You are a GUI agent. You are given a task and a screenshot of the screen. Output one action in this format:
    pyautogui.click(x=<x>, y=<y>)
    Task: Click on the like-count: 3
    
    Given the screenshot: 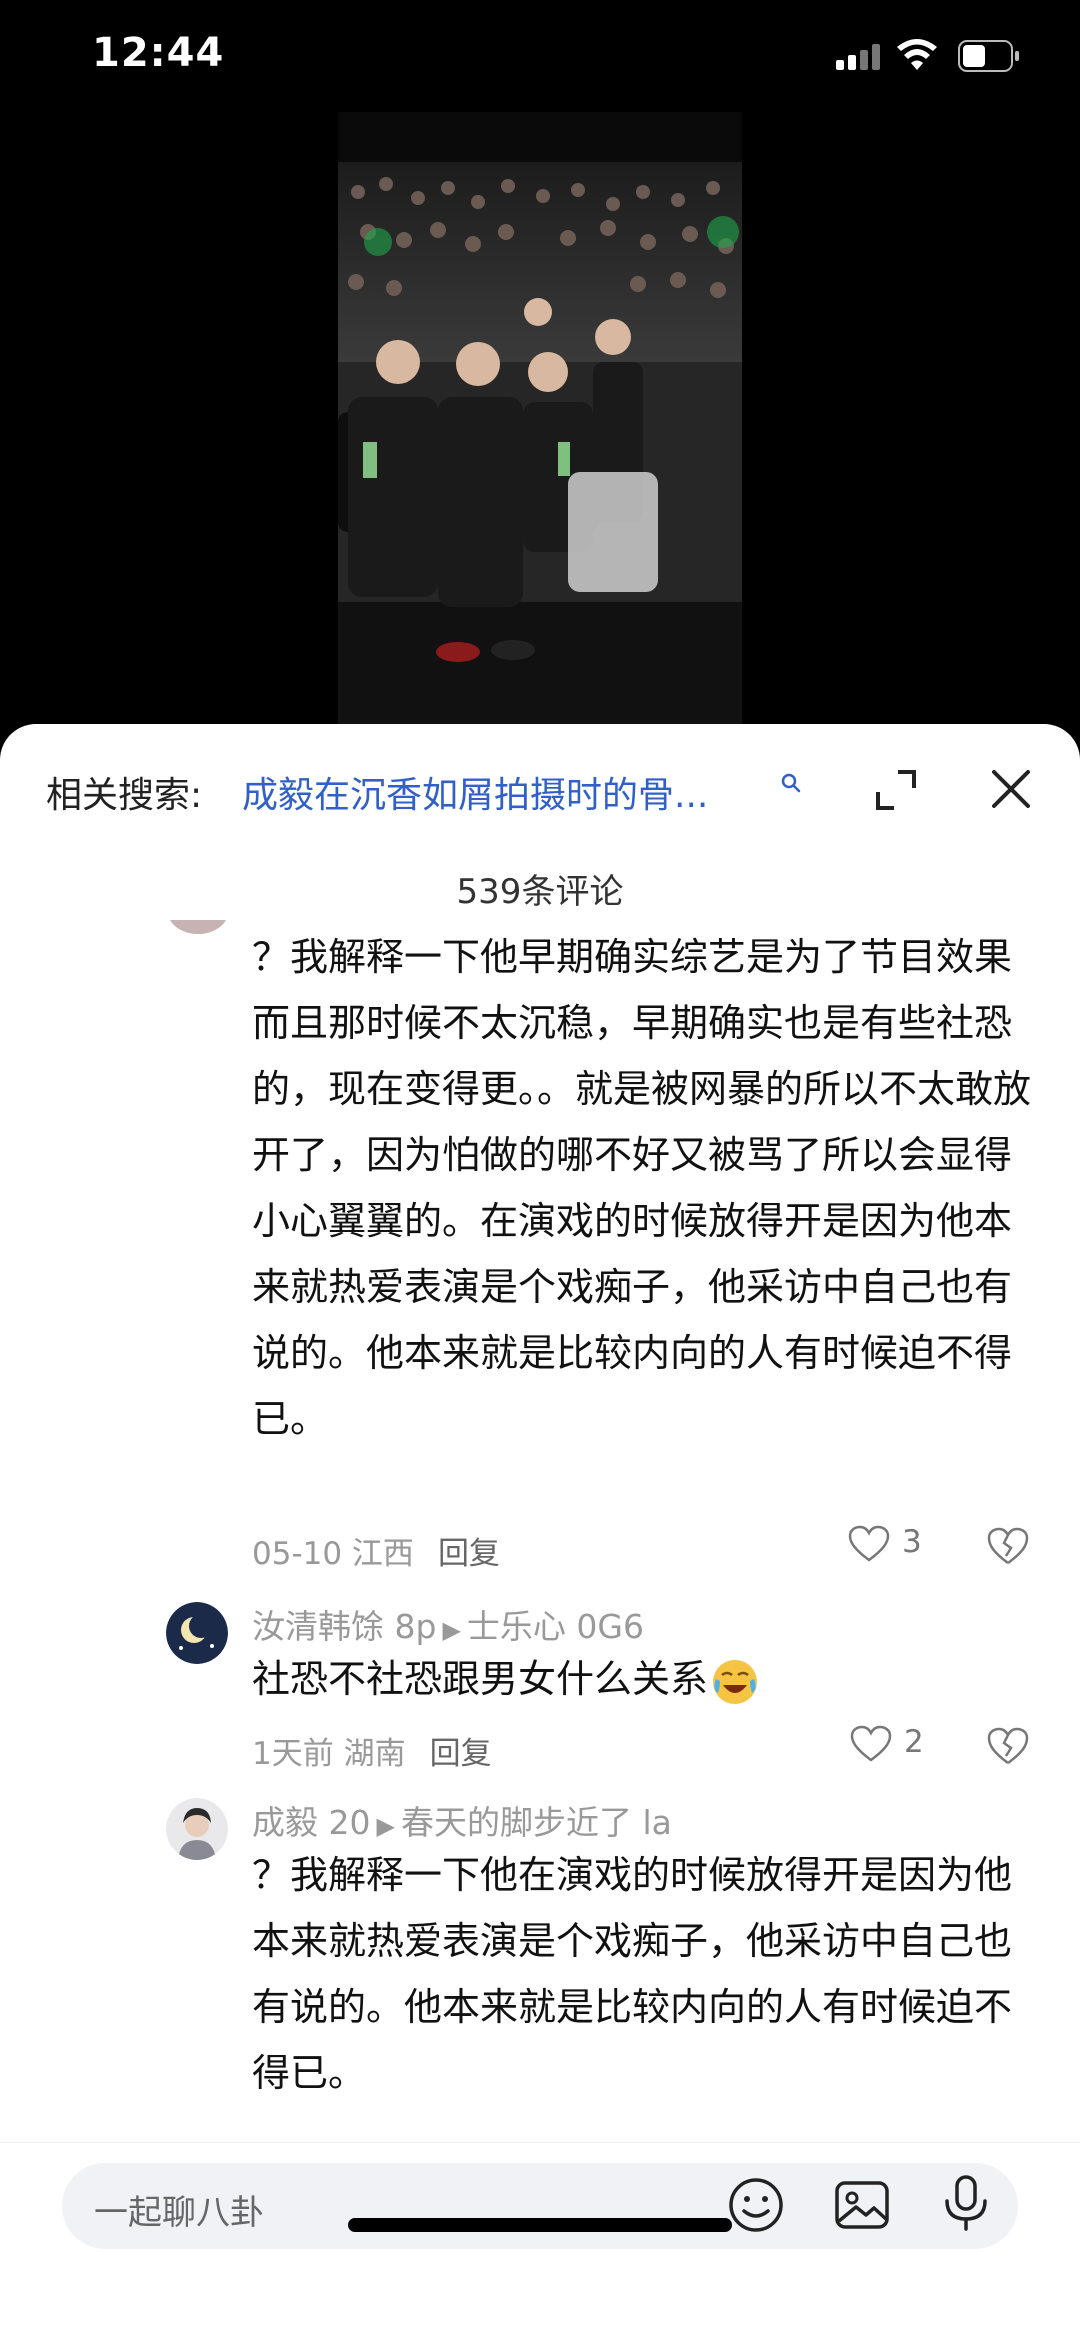 What is the action you would take?
    pyautogui.click(x=912, y=1542)
    